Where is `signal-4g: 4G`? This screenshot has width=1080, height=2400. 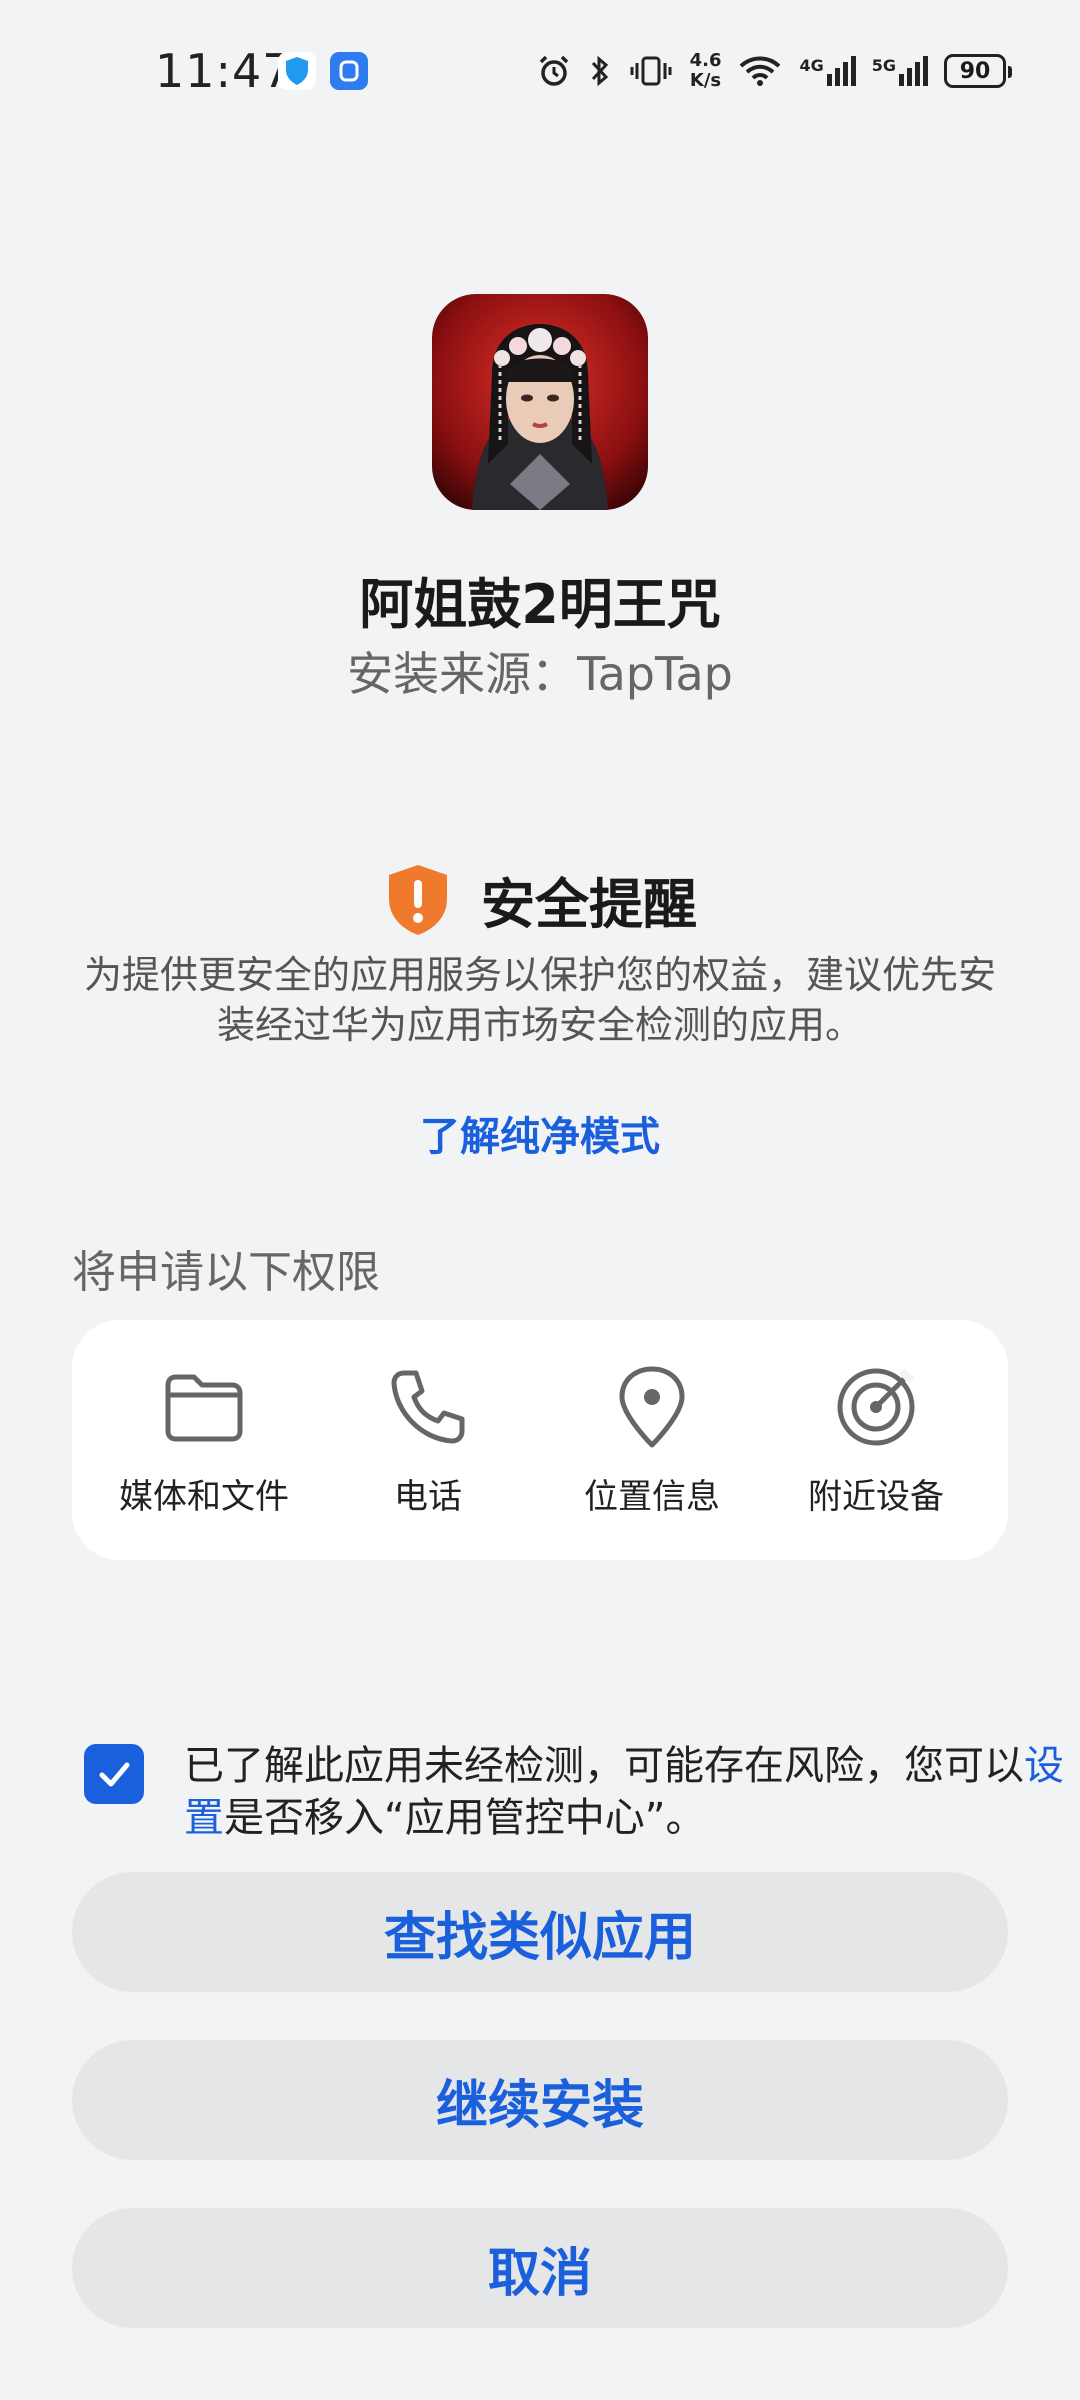 signal-4g: 4G is located at coordinates (827, 71).